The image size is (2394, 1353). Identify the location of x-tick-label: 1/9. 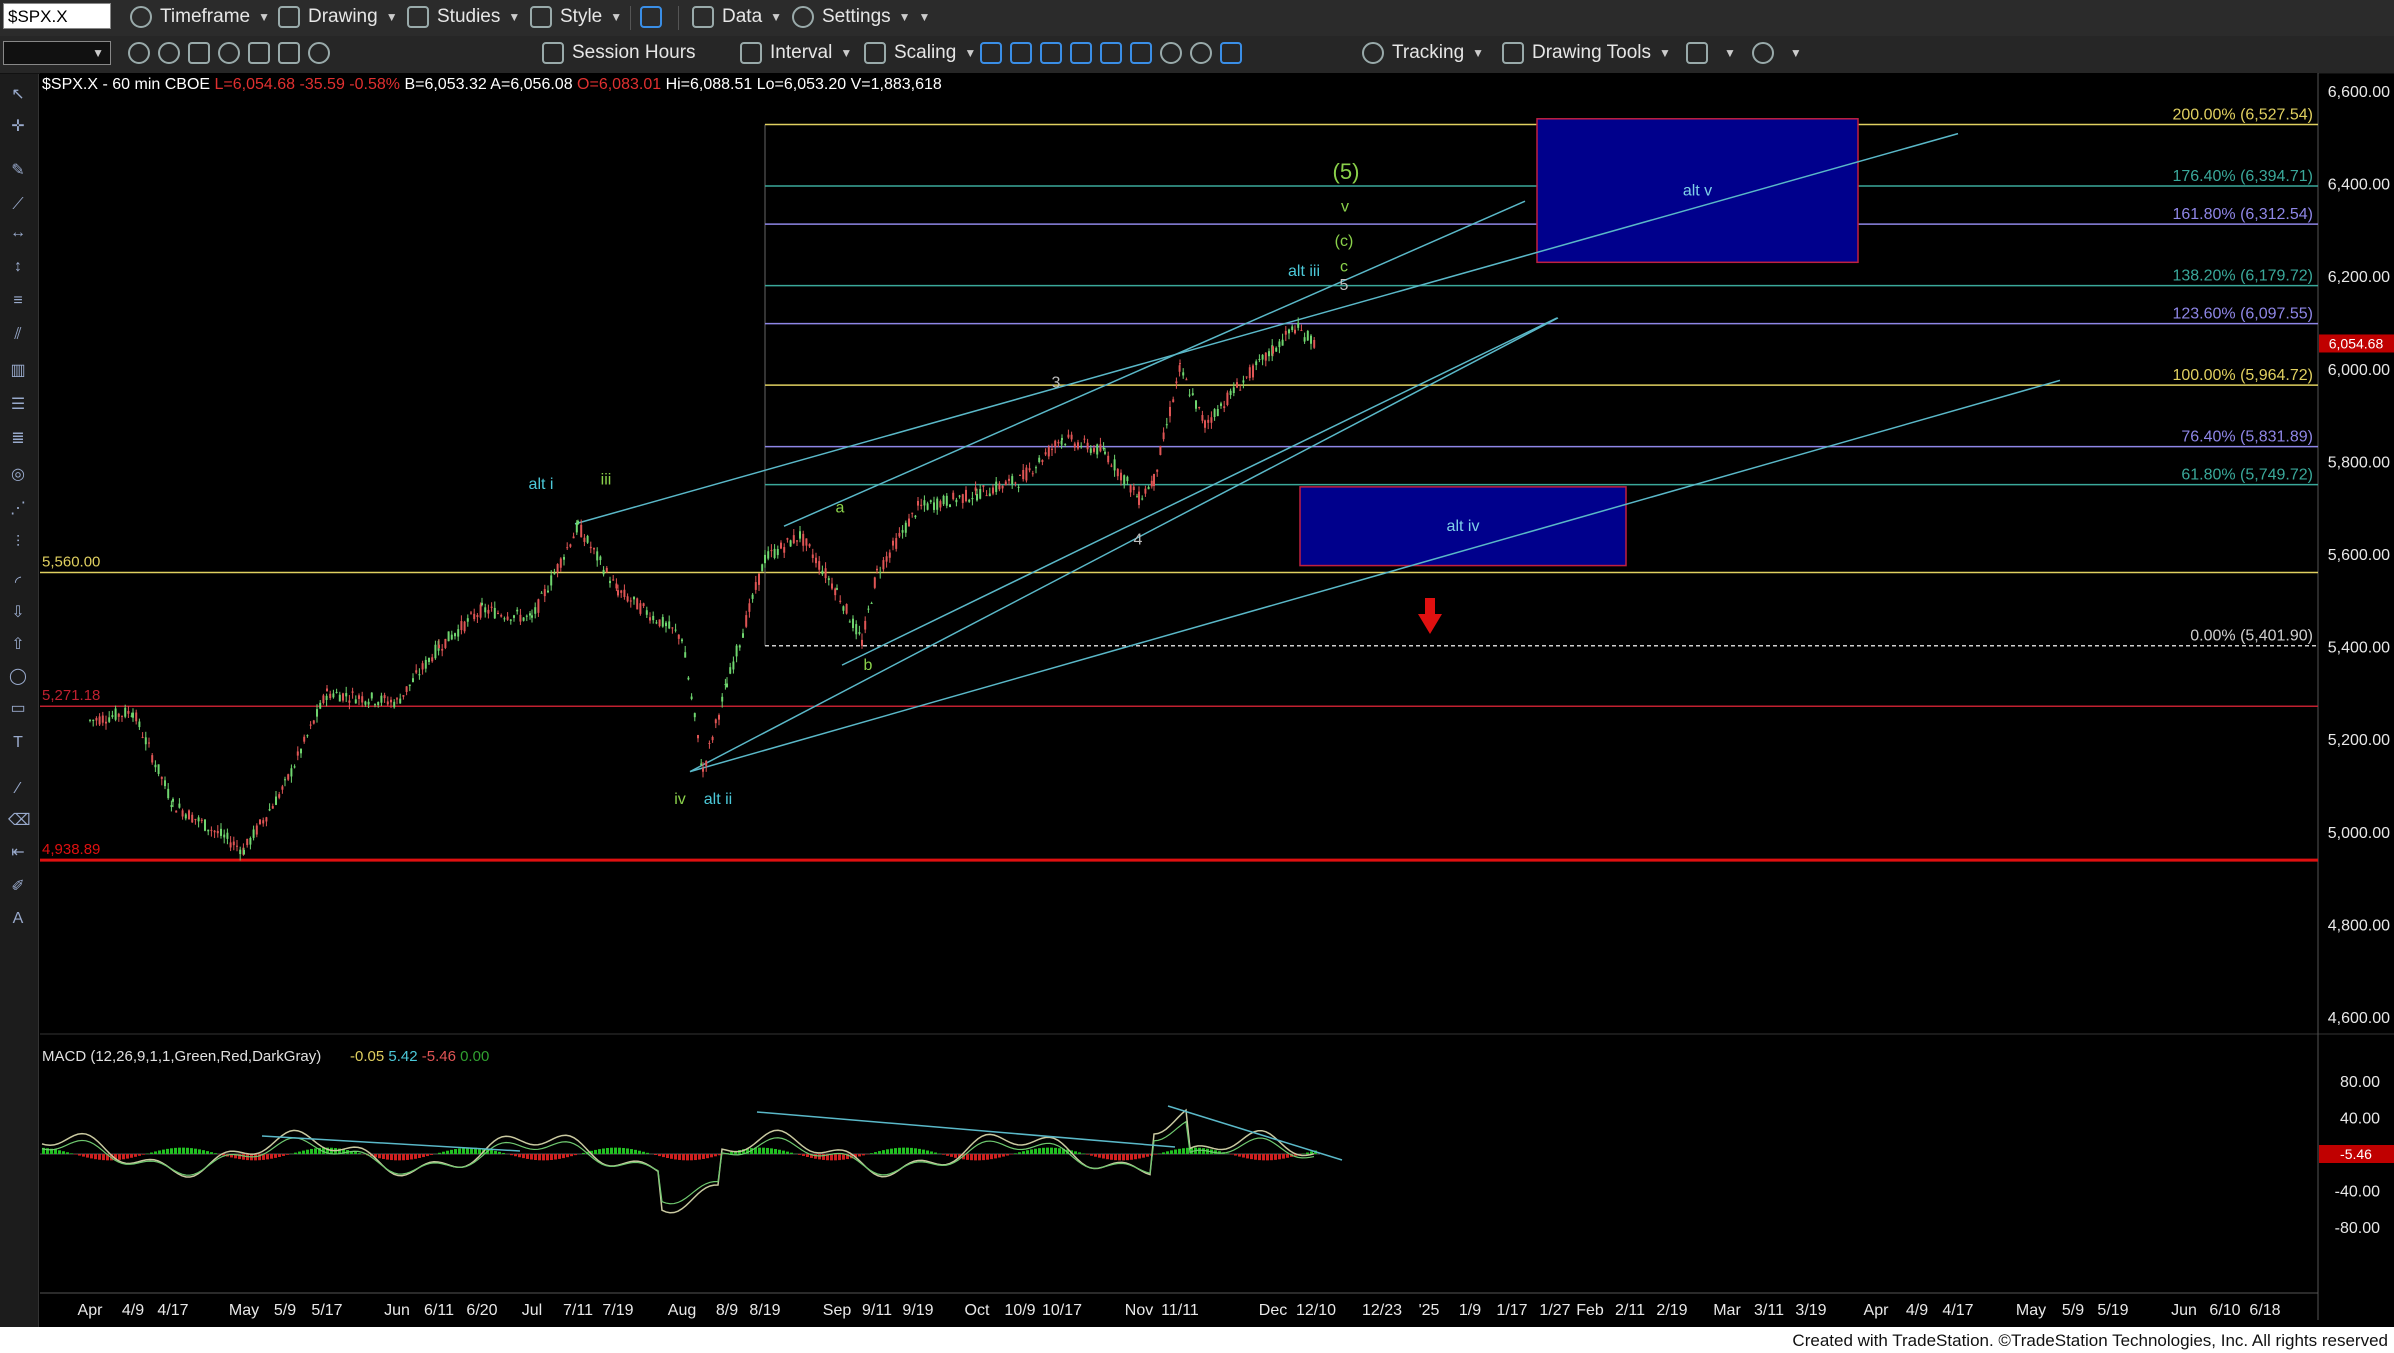
(1470, 1310).